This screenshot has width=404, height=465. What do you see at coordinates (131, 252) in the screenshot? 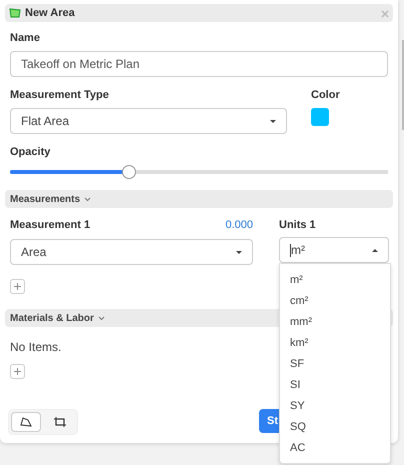
I see `measurement-select: Area` at bounding box center [131, 252].